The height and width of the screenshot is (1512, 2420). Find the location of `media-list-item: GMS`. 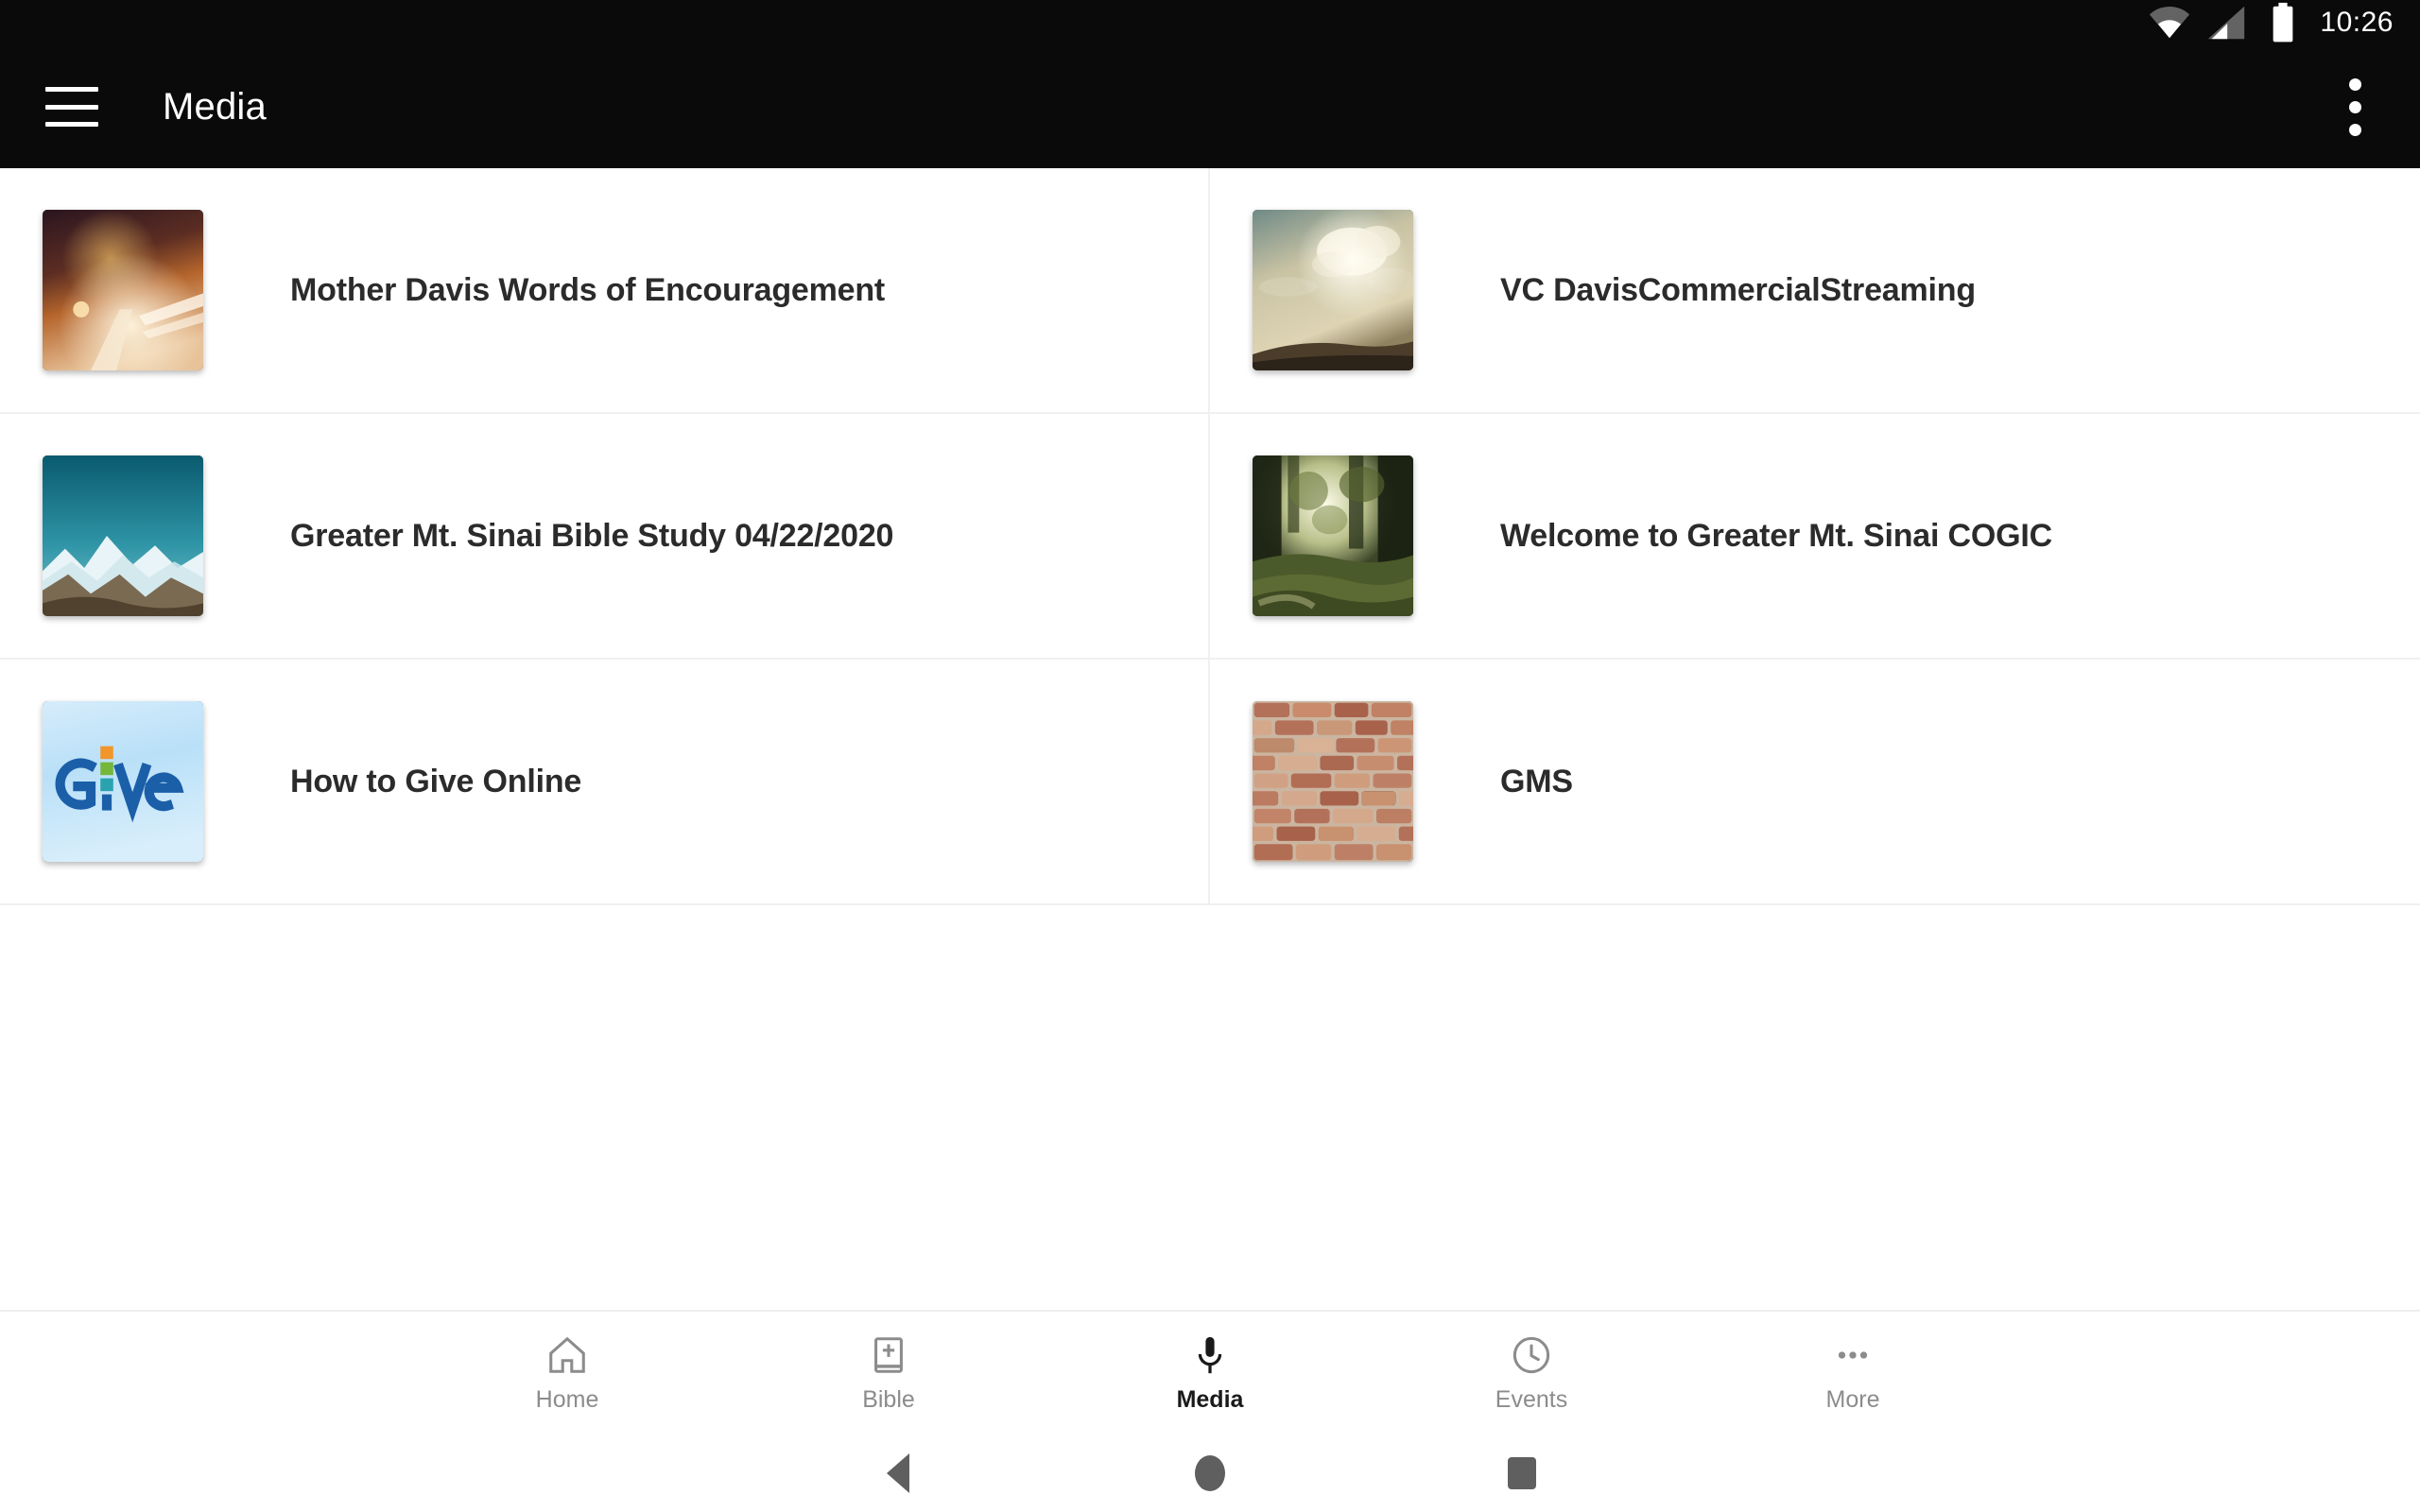

media-list-item: GMS is located at coordinates (1815, 782).